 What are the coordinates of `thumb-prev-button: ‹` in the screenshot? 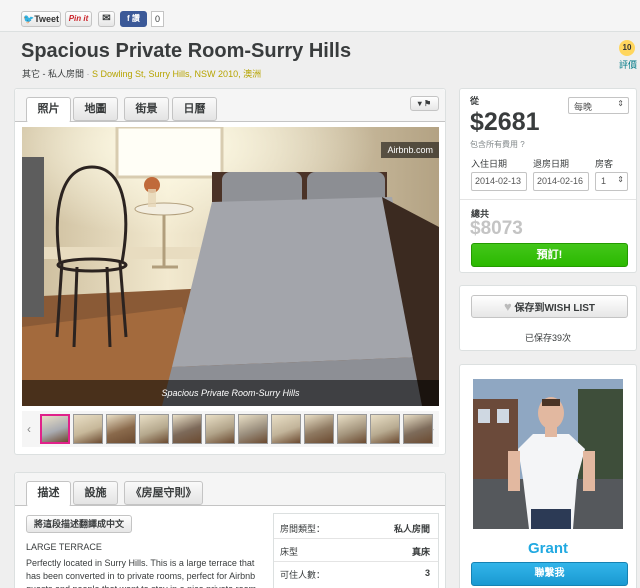 It's located at (29, 429).